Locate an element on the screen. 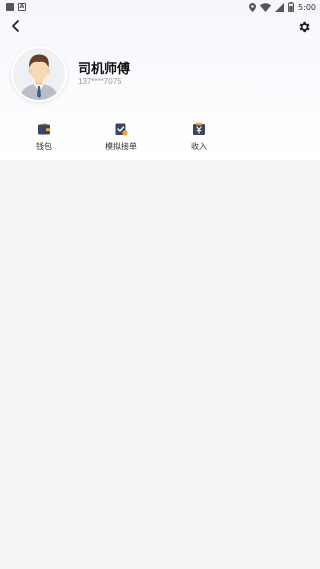 This screenshot has height=569, width=320. simulate-order-label: 模拟接单 is located at coordinates (121, 146).